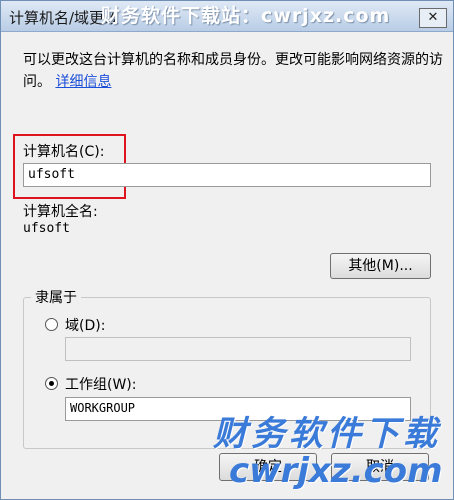 Image resolution: width=454 pixels, height=500 pixels. Describe the element at coordinates (83, 82) in the screenshot. I see `details-link: 详细信息` at that location.